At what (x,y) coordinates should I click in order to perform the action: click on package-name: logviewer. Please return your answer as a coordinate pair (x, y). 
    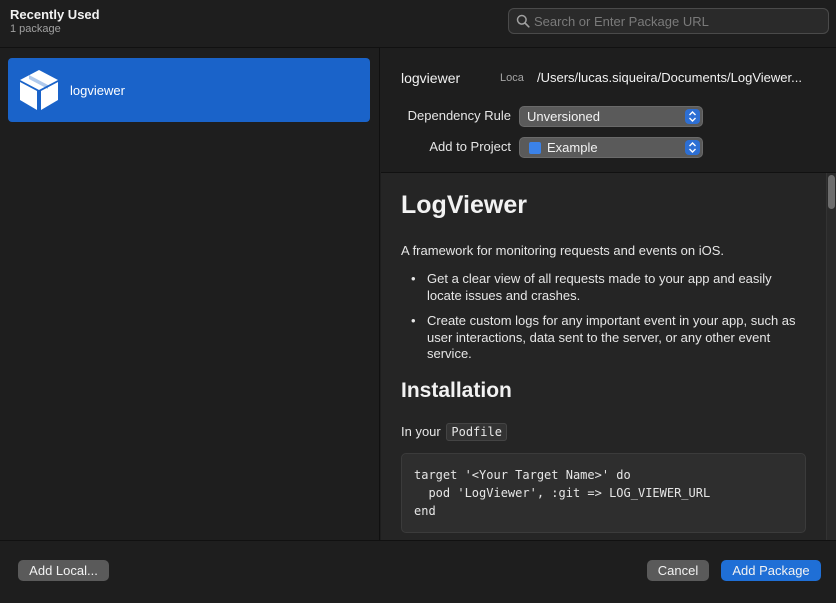
    Looking at the image, I should click on (97, 90).